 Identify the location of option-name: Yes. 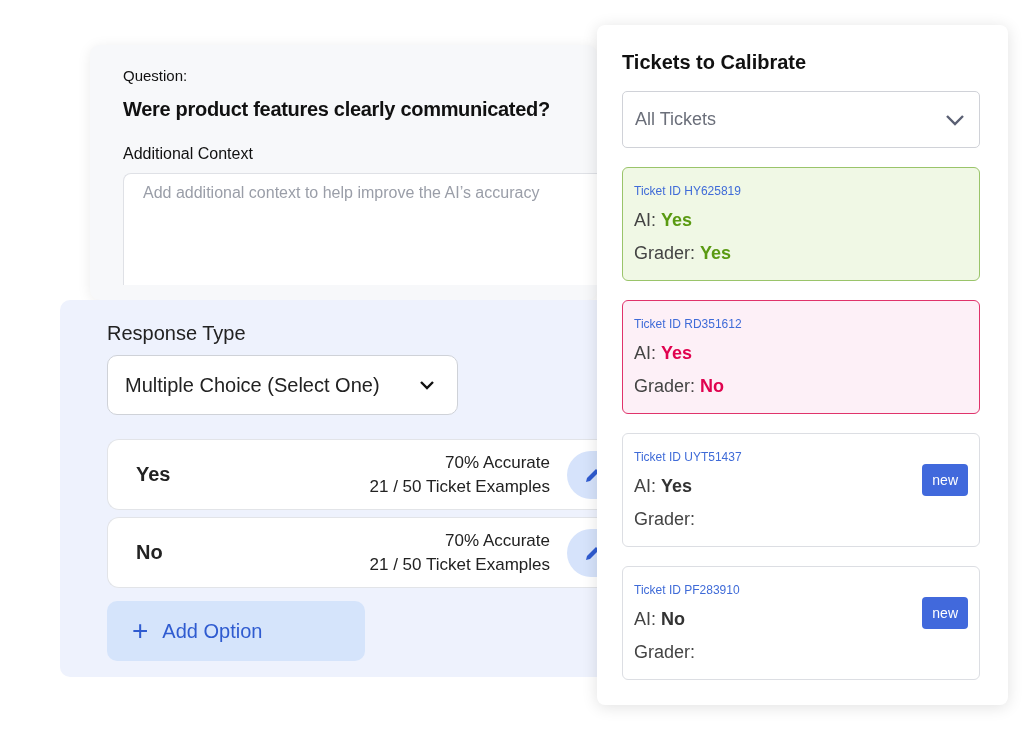
(154, 474).